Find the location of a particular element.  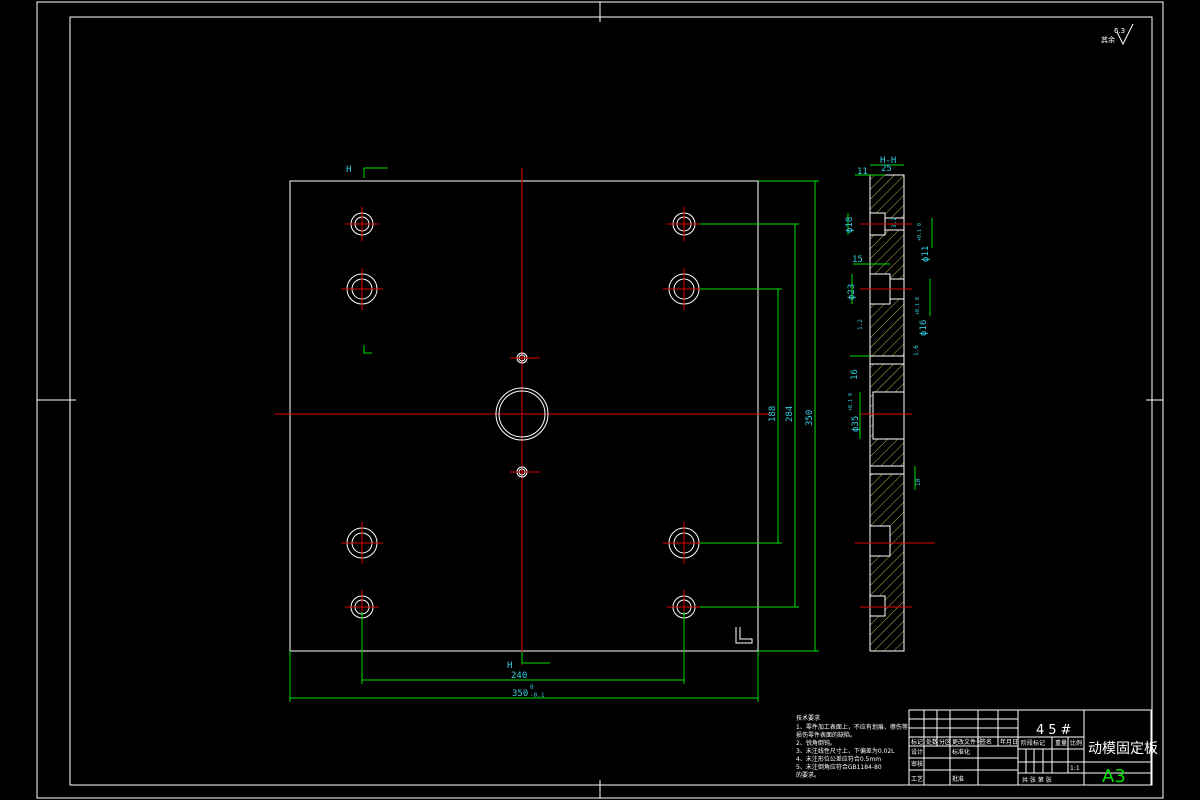

title-block-row-label: 更改文件号 is located at coordinates (967, 742).